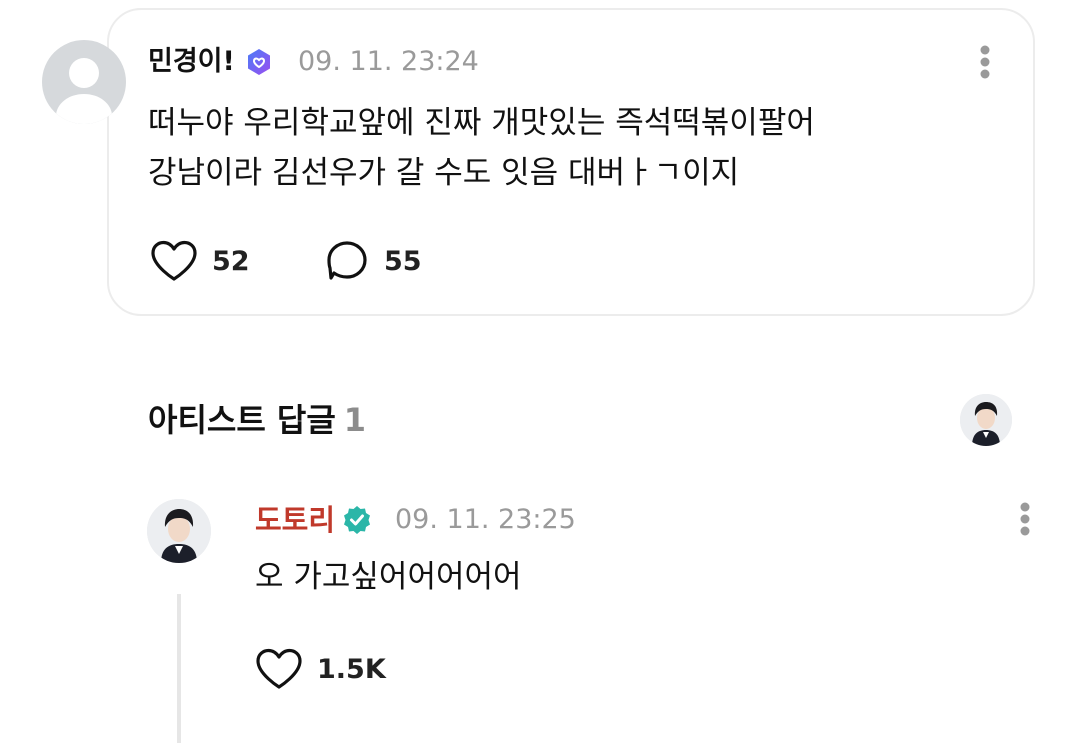 This screenshot has width=1080, height=743. I want to click on reply-like-button: 1.5K, so click(320, 669).